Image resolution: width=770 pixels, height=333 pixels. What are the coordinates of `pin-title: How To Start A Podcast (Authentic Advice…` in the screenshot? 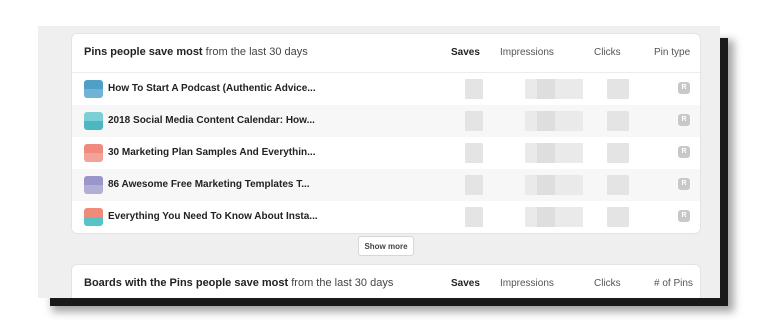 It's located at (212, 88).